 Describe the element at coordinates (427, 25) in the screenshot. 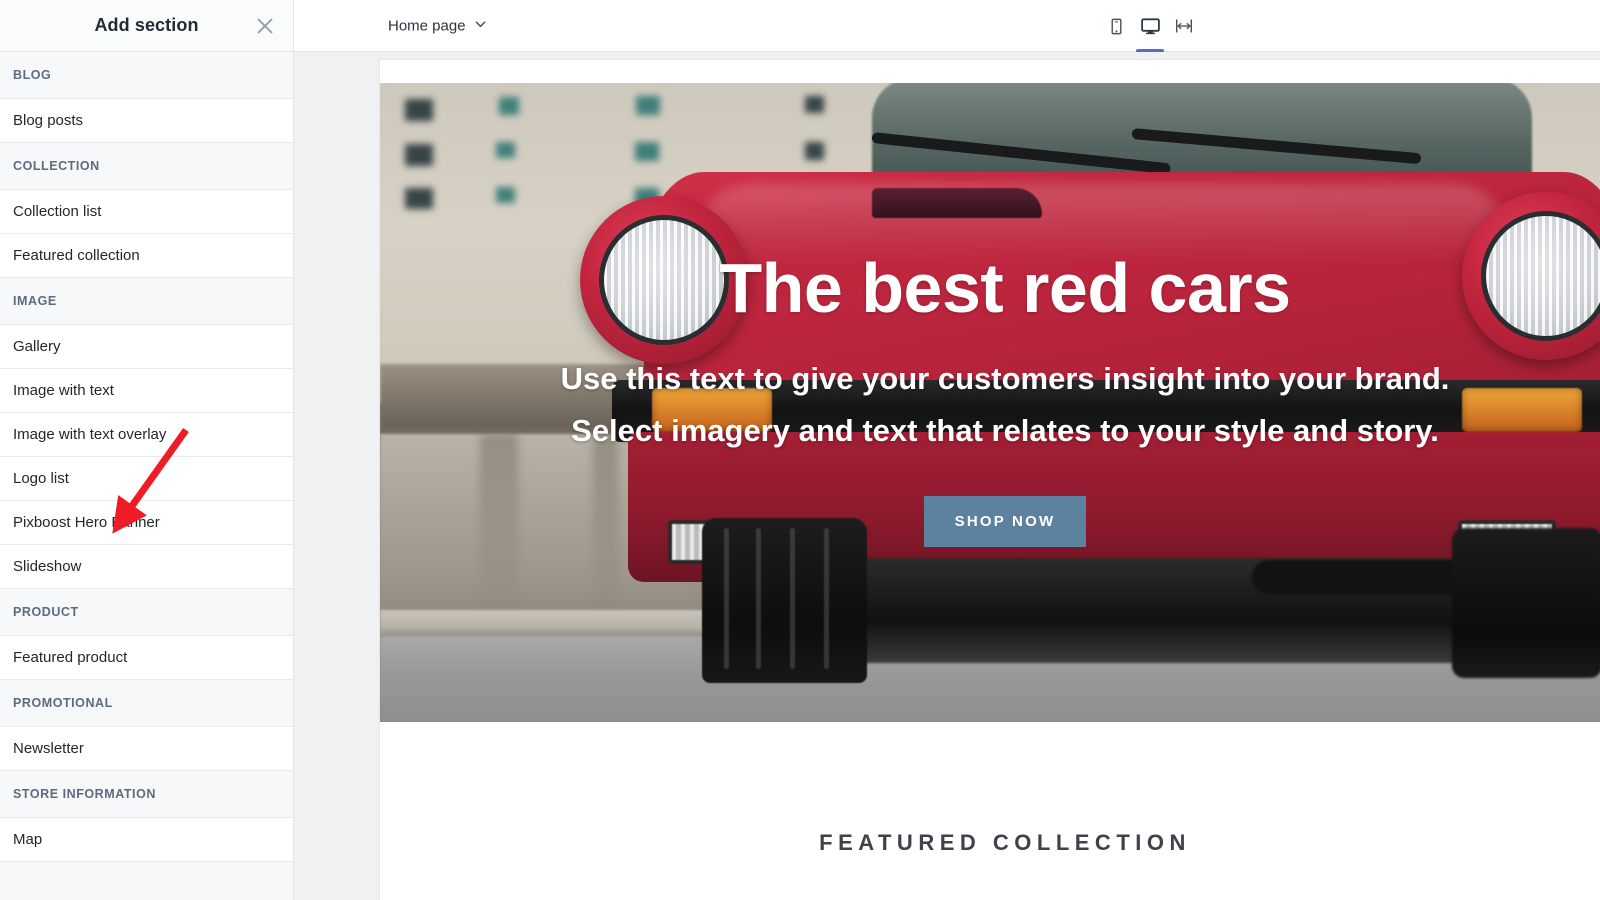

I see `page-selector-label: Home page` at that location.